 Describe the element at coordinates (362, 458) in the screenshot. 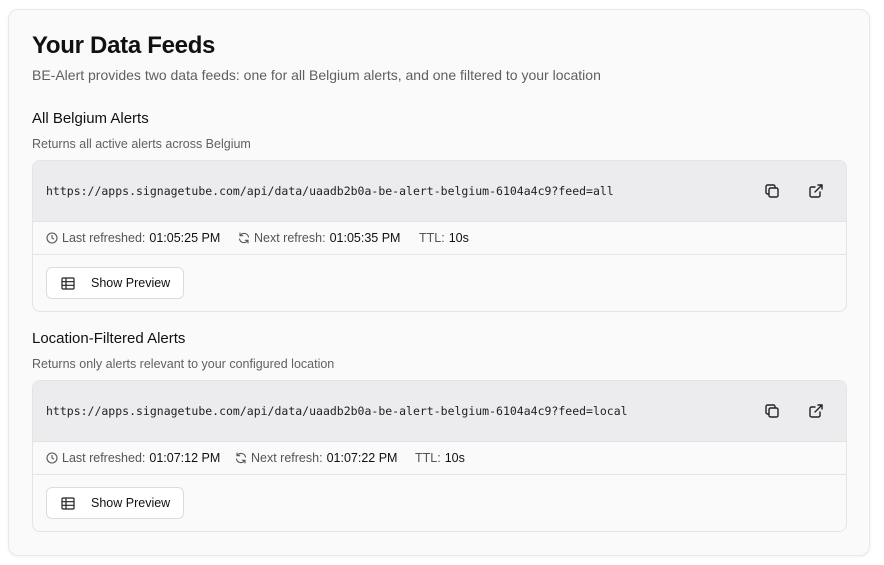

I see `next-refresh-value: 01:07:22 PM` at that location.